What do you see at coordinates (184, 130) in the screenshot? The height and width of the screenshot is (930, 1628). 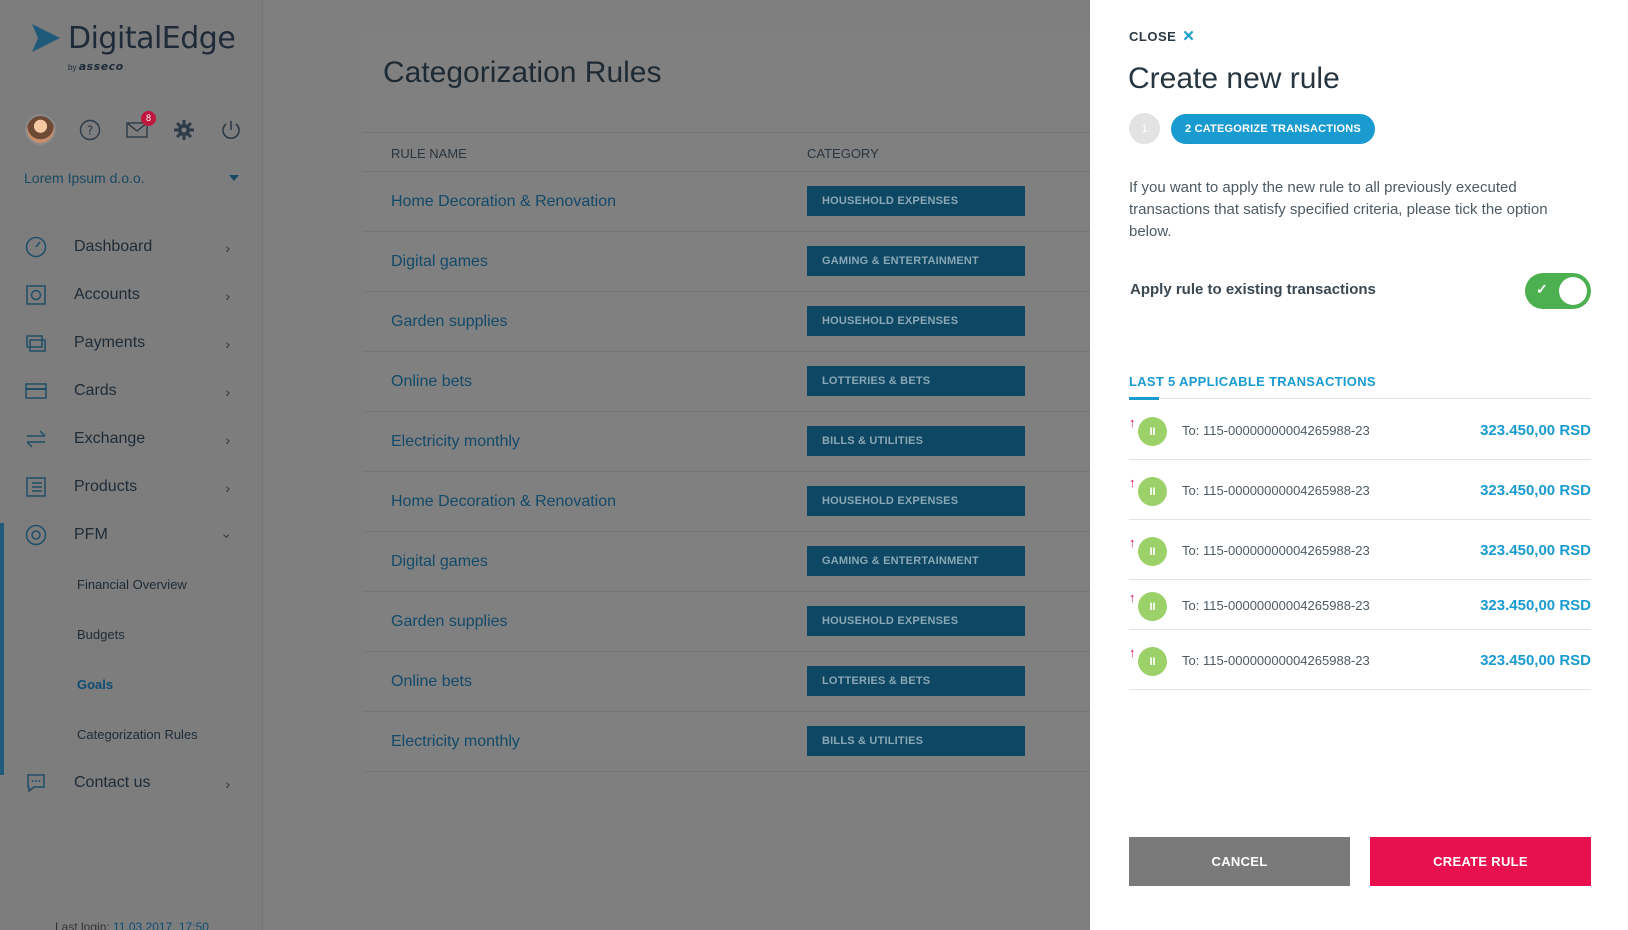 I see `gear-icon` at bounding box center [184, 130].